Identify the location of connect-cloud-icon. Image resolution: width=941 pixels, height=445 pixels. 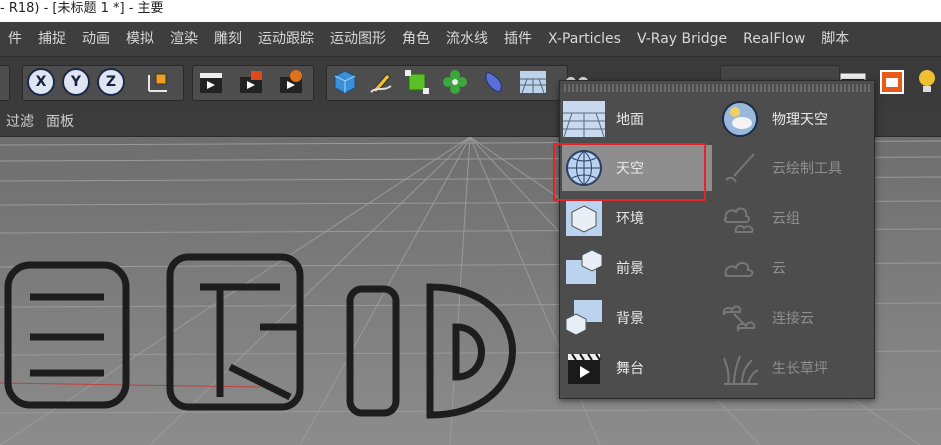
(740, 318).